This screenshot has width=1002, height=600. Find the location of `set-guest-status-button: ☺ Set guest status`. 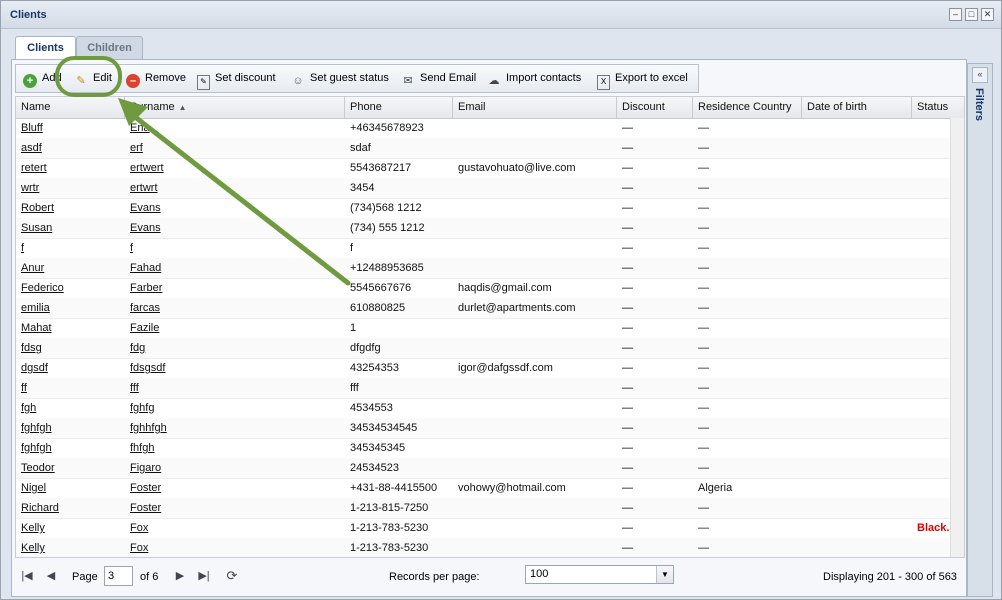

set-guest-status-button: ☺ Set guest status is located at coordinates (340, 78).